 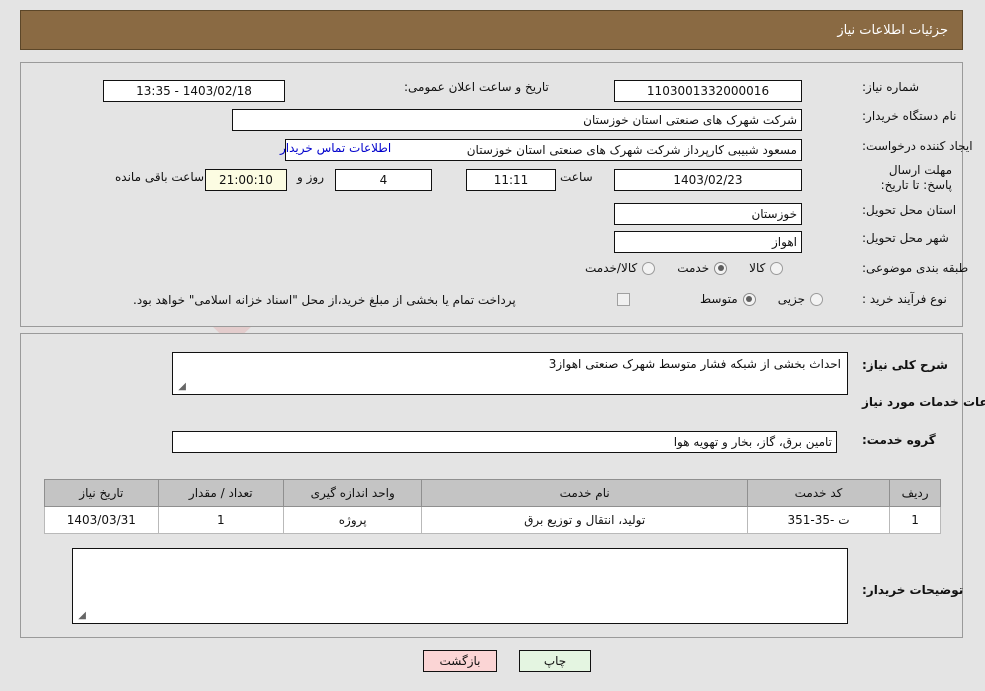 I want to click on province-label: استان محل تحویل:, so click(x=909, y=210).